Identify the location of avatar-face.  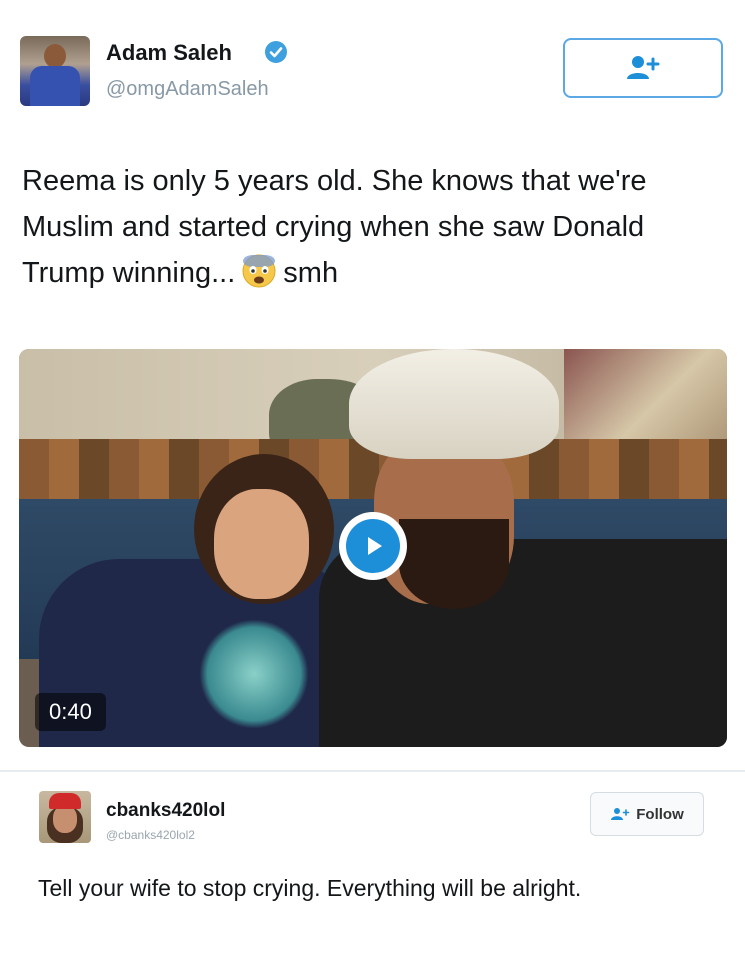
(65, 819).